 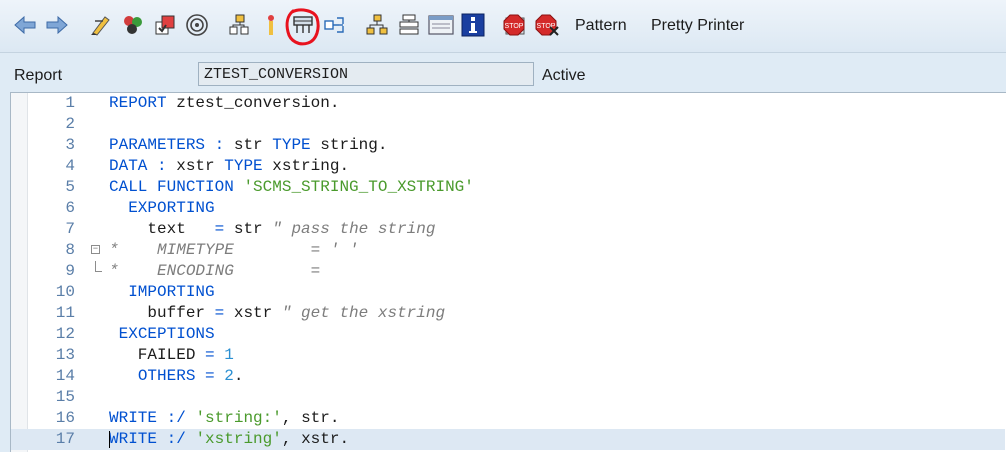 What do you see at coordinates (70, 145) in the screenshot?
I see `line-number: 3` at bounding box center [70, 145].